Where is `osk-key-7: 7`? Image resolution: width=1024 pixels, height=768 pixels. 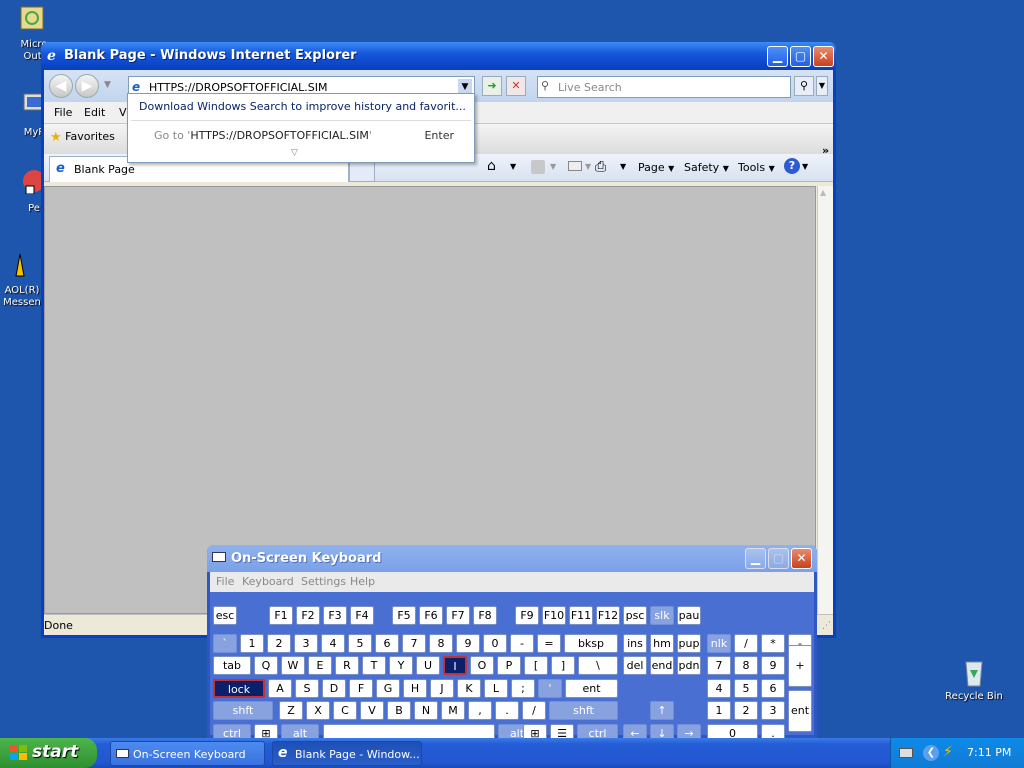 osk-key-7: 7 is located at coordinates (719, 665).